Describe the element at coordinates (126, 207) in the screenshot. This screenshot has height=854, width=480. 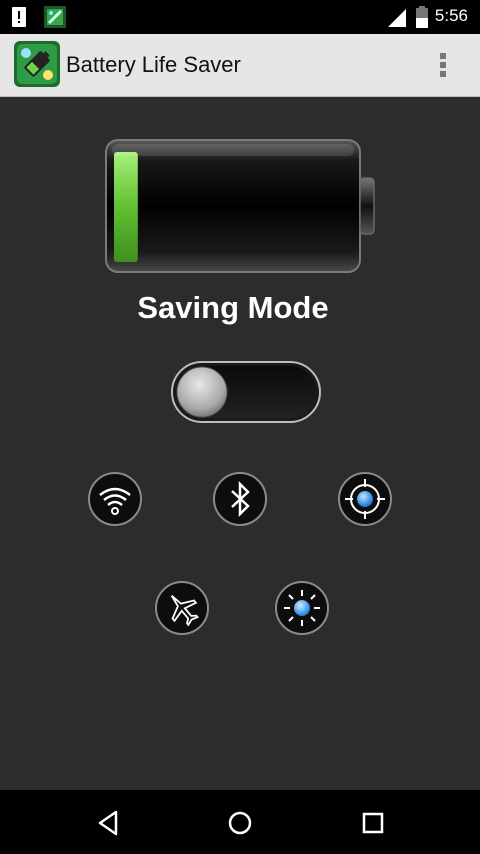
I see `battery-charge-fill` at that location.